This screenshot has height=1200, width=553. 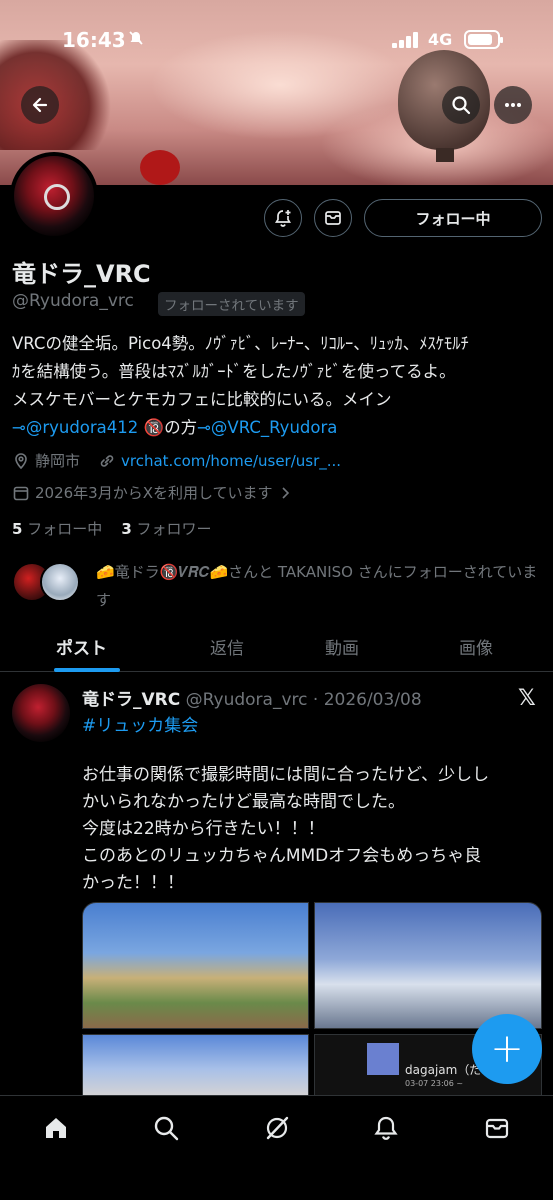 I want to click on home-icon, so click(x=56, y=1128).